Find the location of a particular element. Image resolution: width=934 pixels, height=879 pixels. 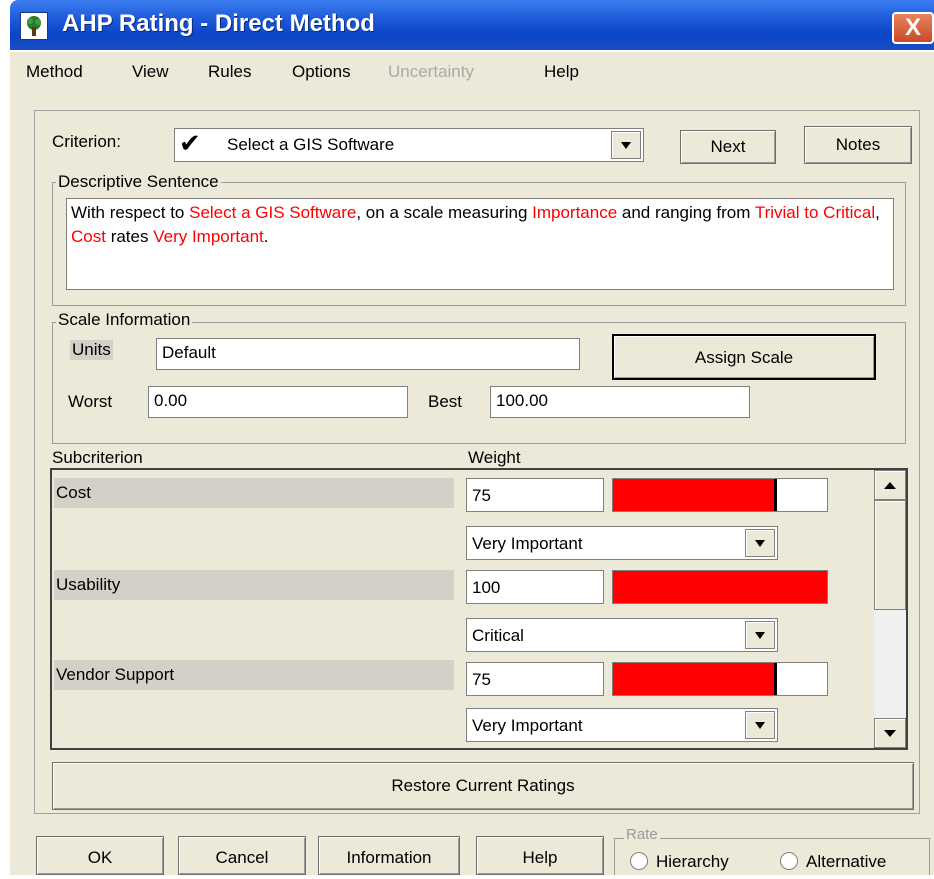

window-title: AHP Rating - Direct Method is located at coordinates (218, 23).